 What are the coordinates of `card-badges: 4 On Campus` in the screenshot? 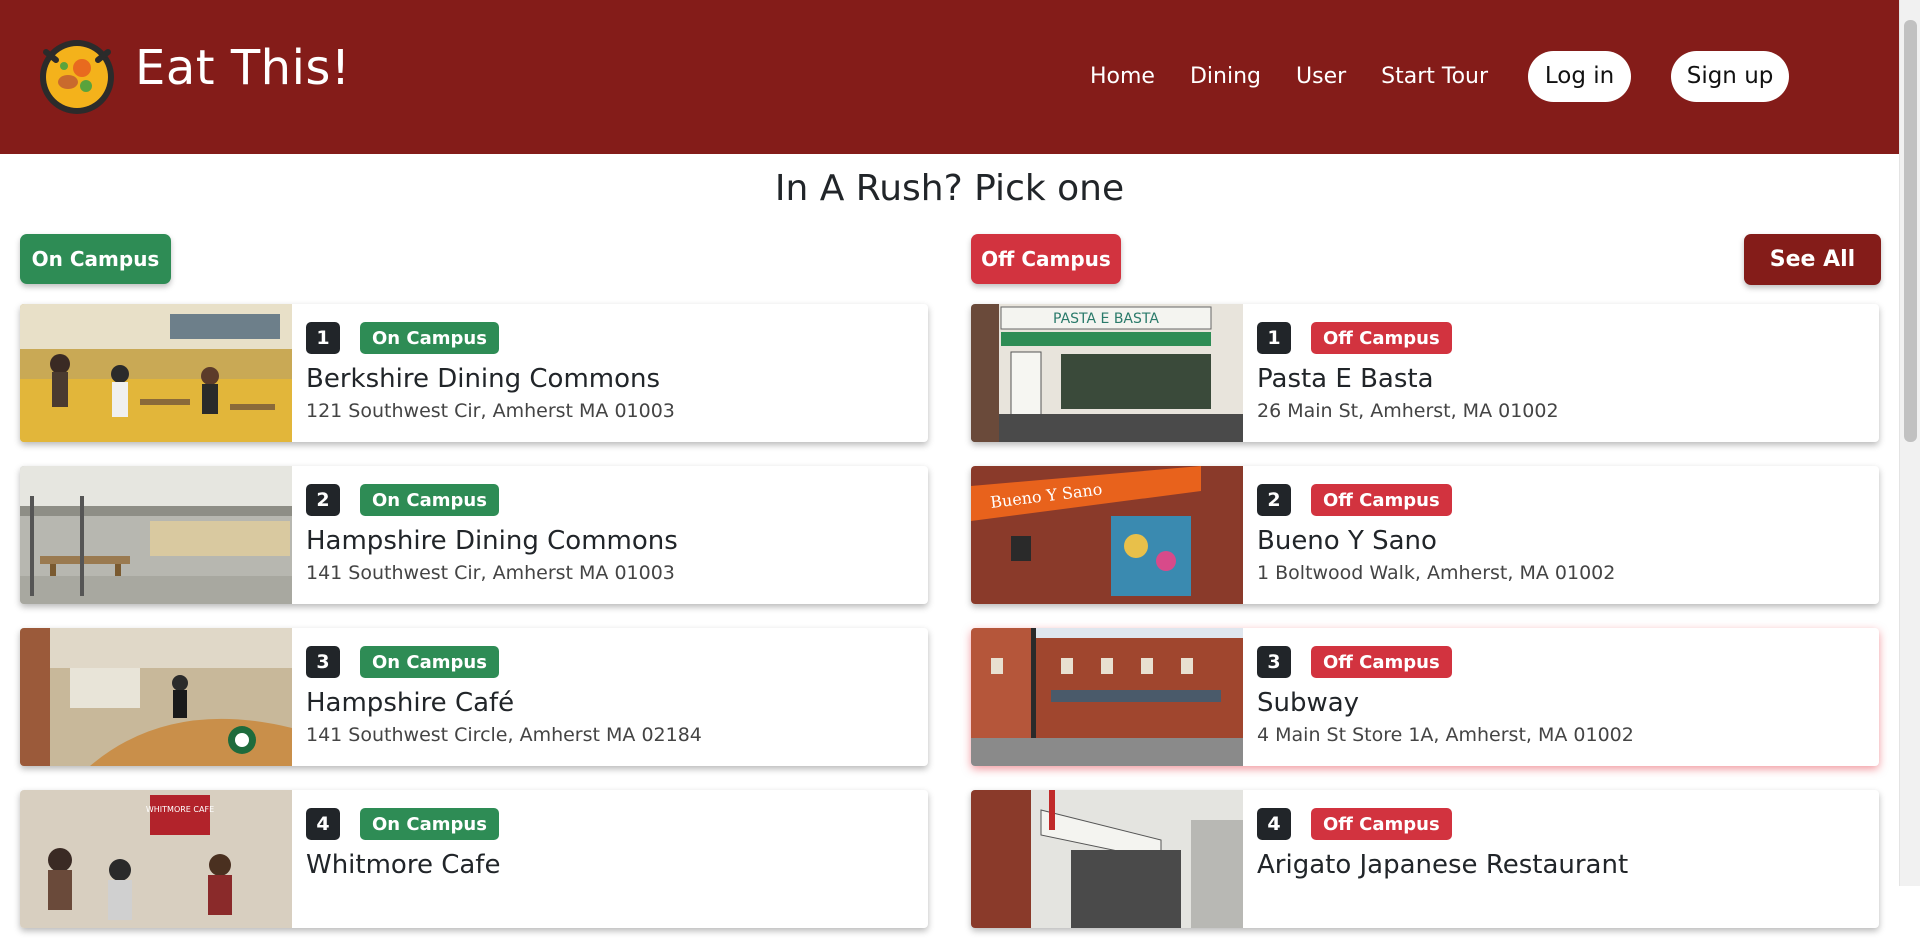 It's located at (403, 824).